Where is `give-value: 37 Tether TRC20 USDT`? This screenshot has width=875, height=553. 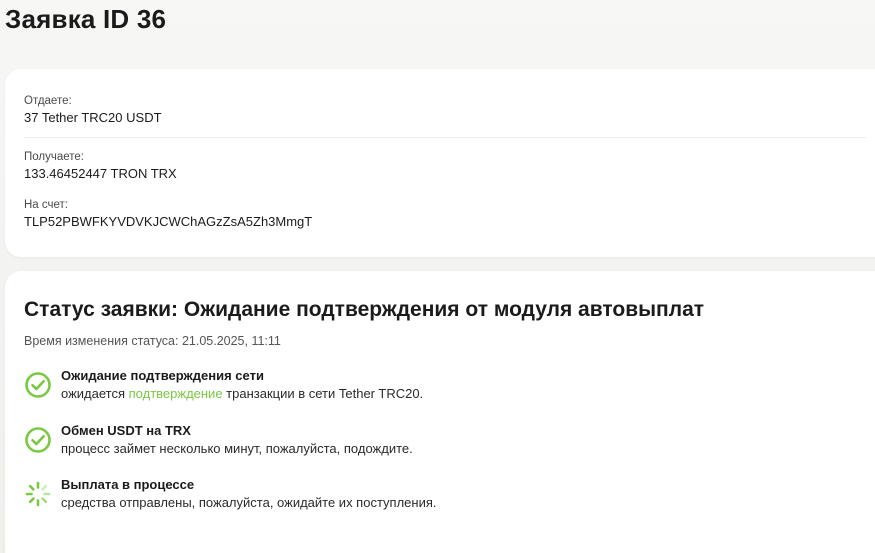 give-value: 37 Tether TRC20 USDT is located at coordinates (93, 117).